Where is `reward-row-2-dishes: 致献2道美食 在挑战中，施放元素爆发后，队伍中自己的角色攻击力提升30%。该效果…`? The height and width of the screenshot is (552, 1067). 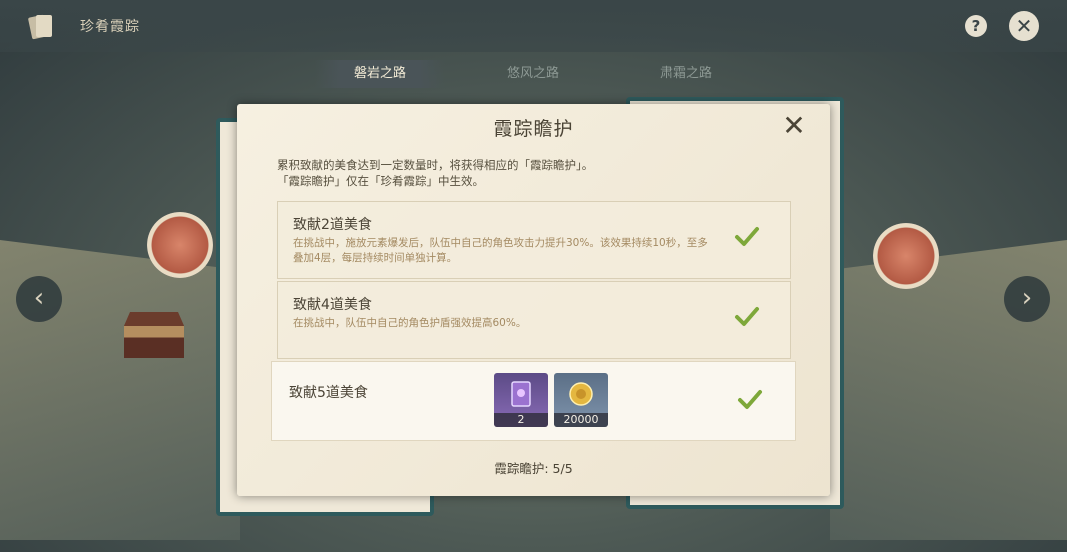 reward-row-2-dishes: 致献2道美食 在挑战中，施放元素爆发后，队伍中自己的角色攻击力提升30%。该效果… is located at coordinates (534, 240).